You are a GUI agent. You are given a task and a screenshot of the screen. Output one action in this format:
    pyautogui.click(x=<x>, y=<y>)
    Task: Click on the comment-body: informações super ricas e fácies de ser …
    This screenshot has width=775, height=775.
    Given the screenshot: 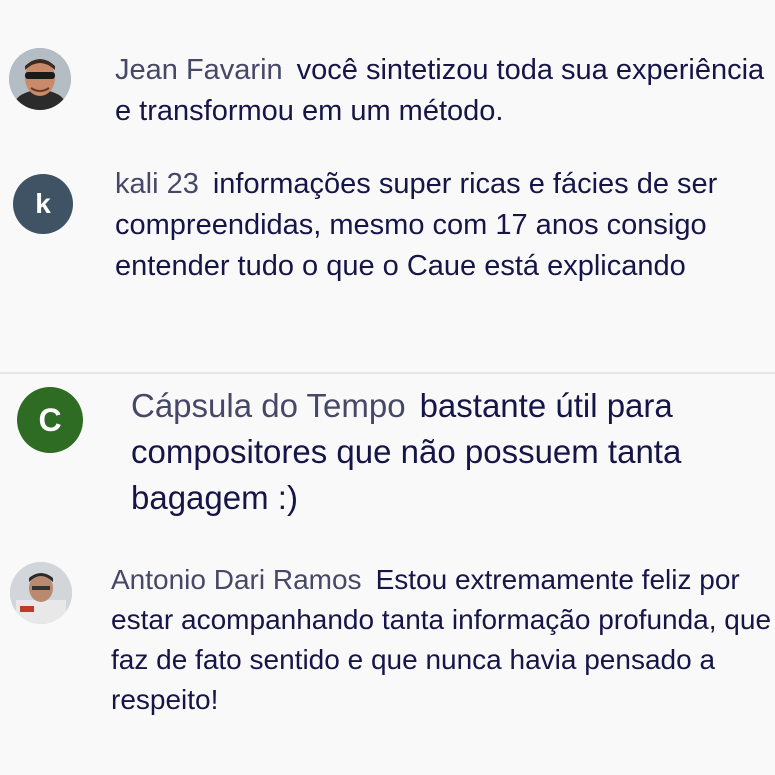 What is the action you would take?
    pyautogui.click(x=416, y=225)
    